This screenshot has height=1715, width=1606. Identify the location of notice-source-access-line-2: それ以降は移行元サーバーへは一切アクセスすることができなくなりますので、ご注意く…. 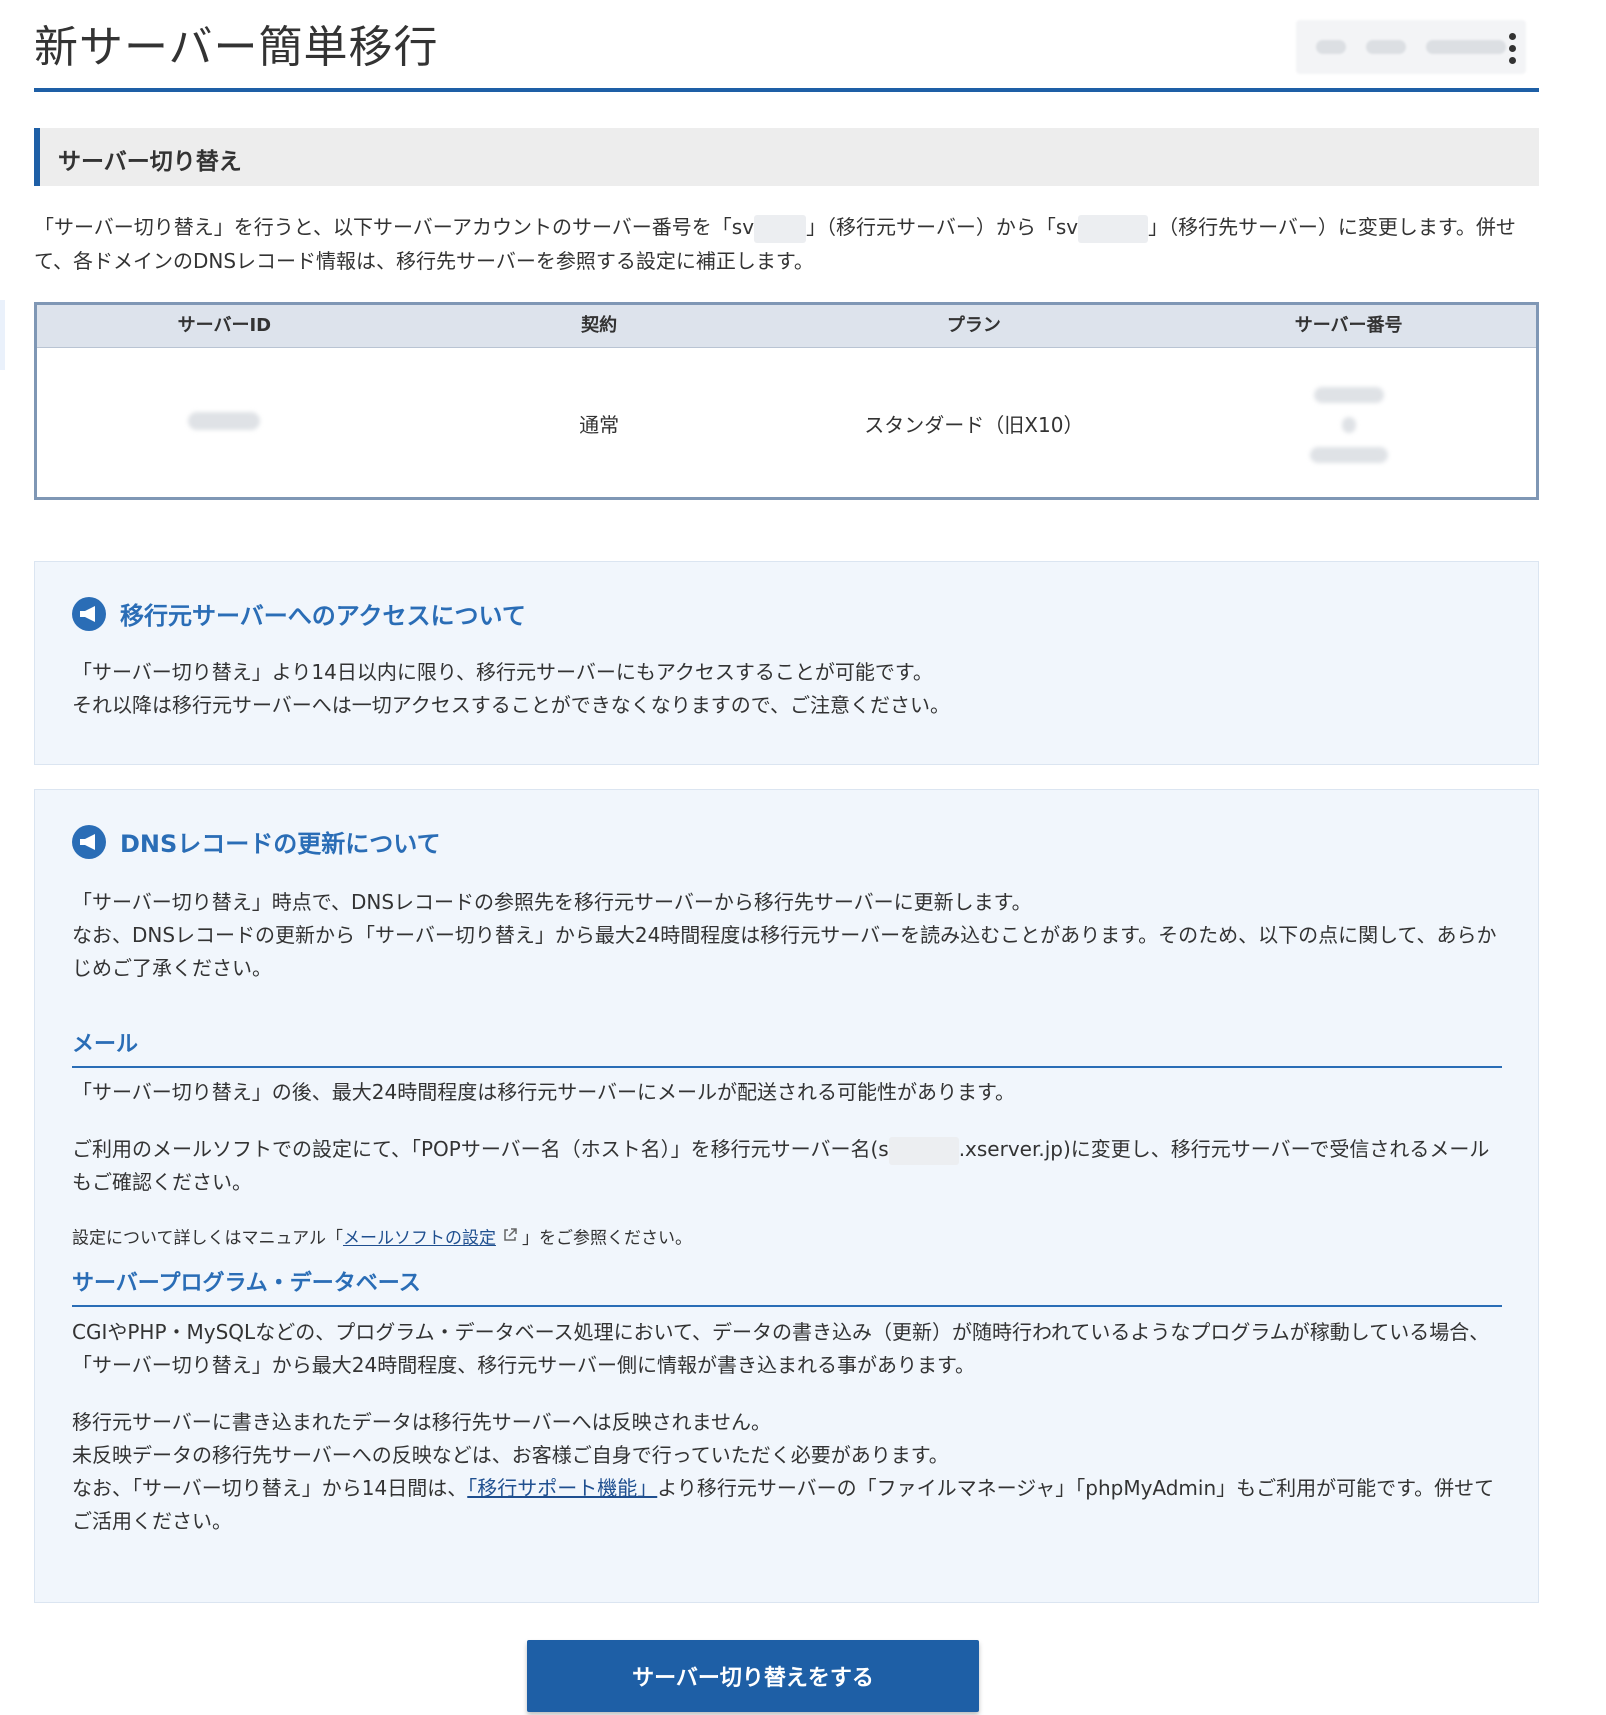
(511, 705).